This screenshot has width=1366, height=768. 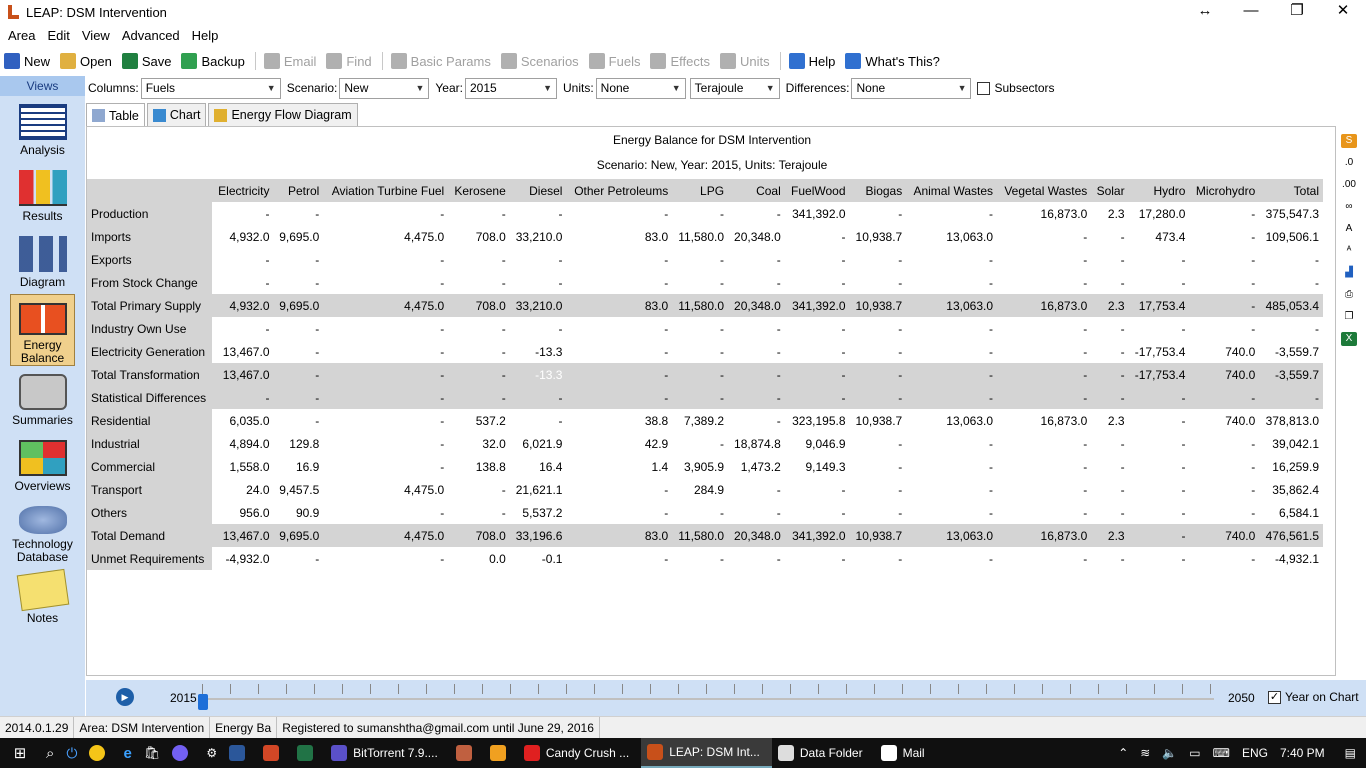 What do you see at coordinates (283, 114) in the screenshot?
I see `tab-energy-flow-diagram: Energy Flow Diagram` at bounding box center [283, 114].